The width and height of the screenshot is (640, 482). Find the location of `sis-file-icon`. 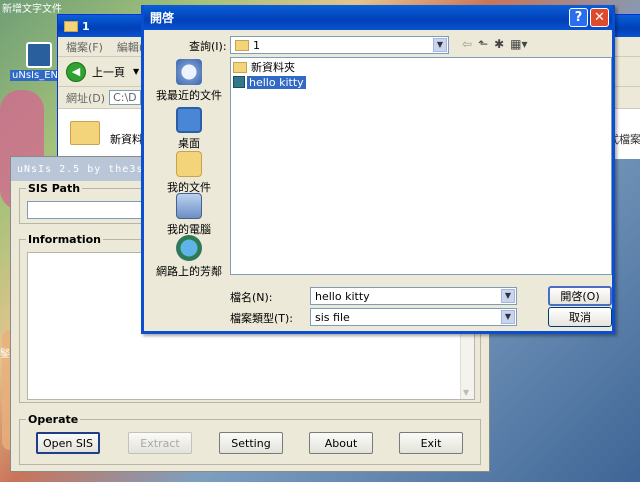

sis-file-icon is located at coordinates (239, 82).